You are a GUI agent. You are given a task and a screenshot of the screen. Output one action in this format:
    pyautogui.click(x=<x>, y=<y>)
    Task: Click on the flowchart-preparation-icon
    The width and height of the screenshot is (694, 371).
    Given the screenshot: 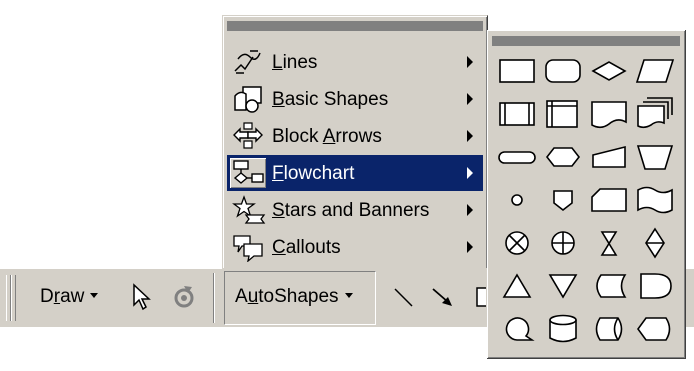 What is the action you would take?
    pyautogui.click(x=563, y=156)
    